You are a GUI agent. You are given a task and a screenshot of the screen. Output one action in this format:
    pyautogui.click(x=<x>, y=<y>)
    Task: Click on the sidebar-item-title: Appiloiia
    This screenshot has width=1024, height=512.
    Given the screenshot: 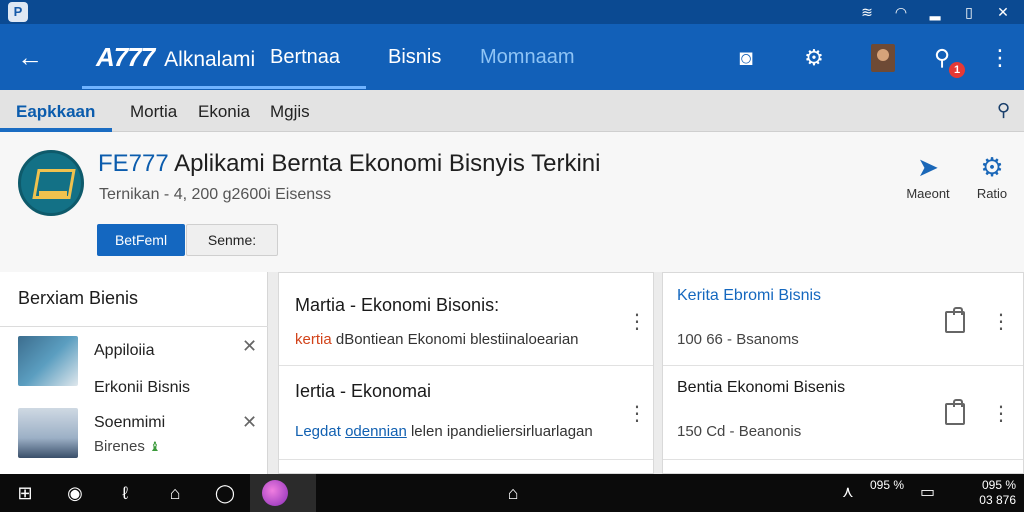 What is the action you would take?
    pyautogui.click(x=124, y=351)
    